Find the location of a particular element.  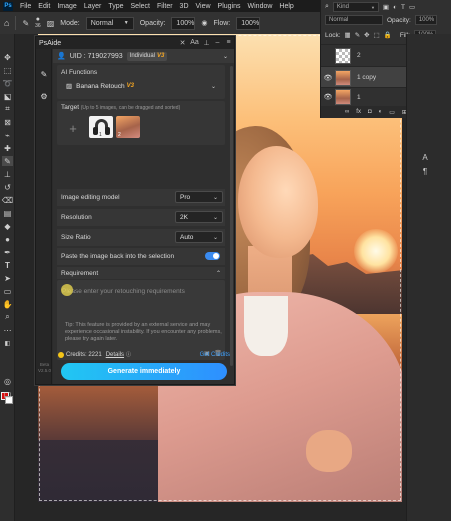

frame-tool-icon: ⊠ is located at coordinates (7, 122).